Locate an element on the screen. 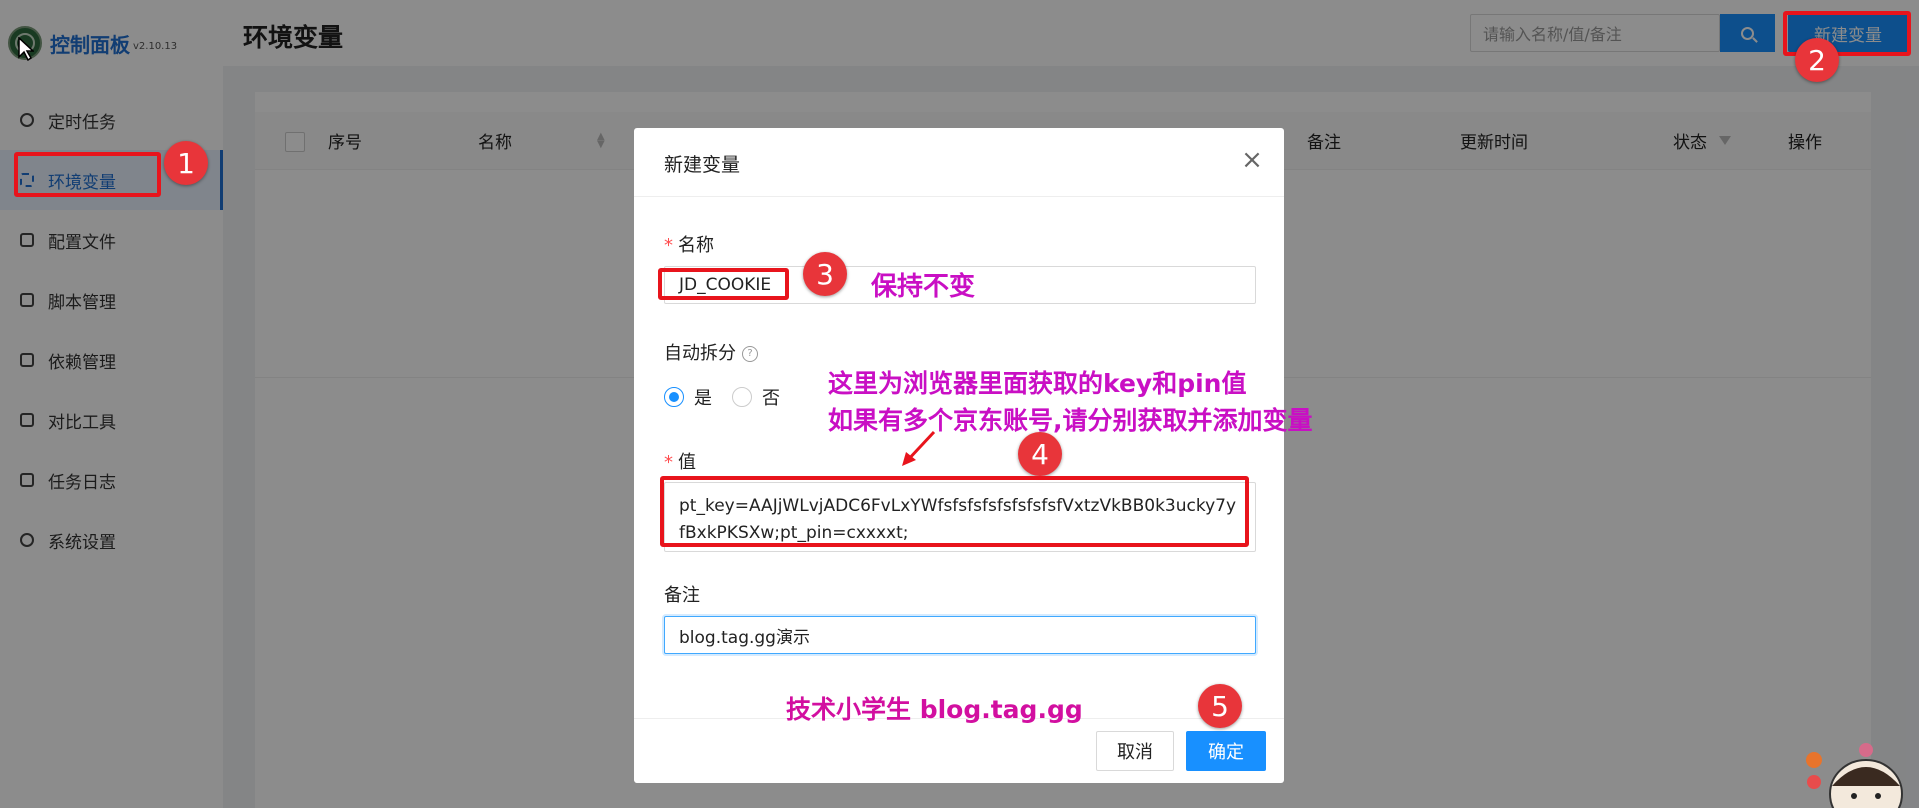 Image resolution: width=1919 pixels, height=808 pixels. arrow-icon is located at coordinates (919, 448).